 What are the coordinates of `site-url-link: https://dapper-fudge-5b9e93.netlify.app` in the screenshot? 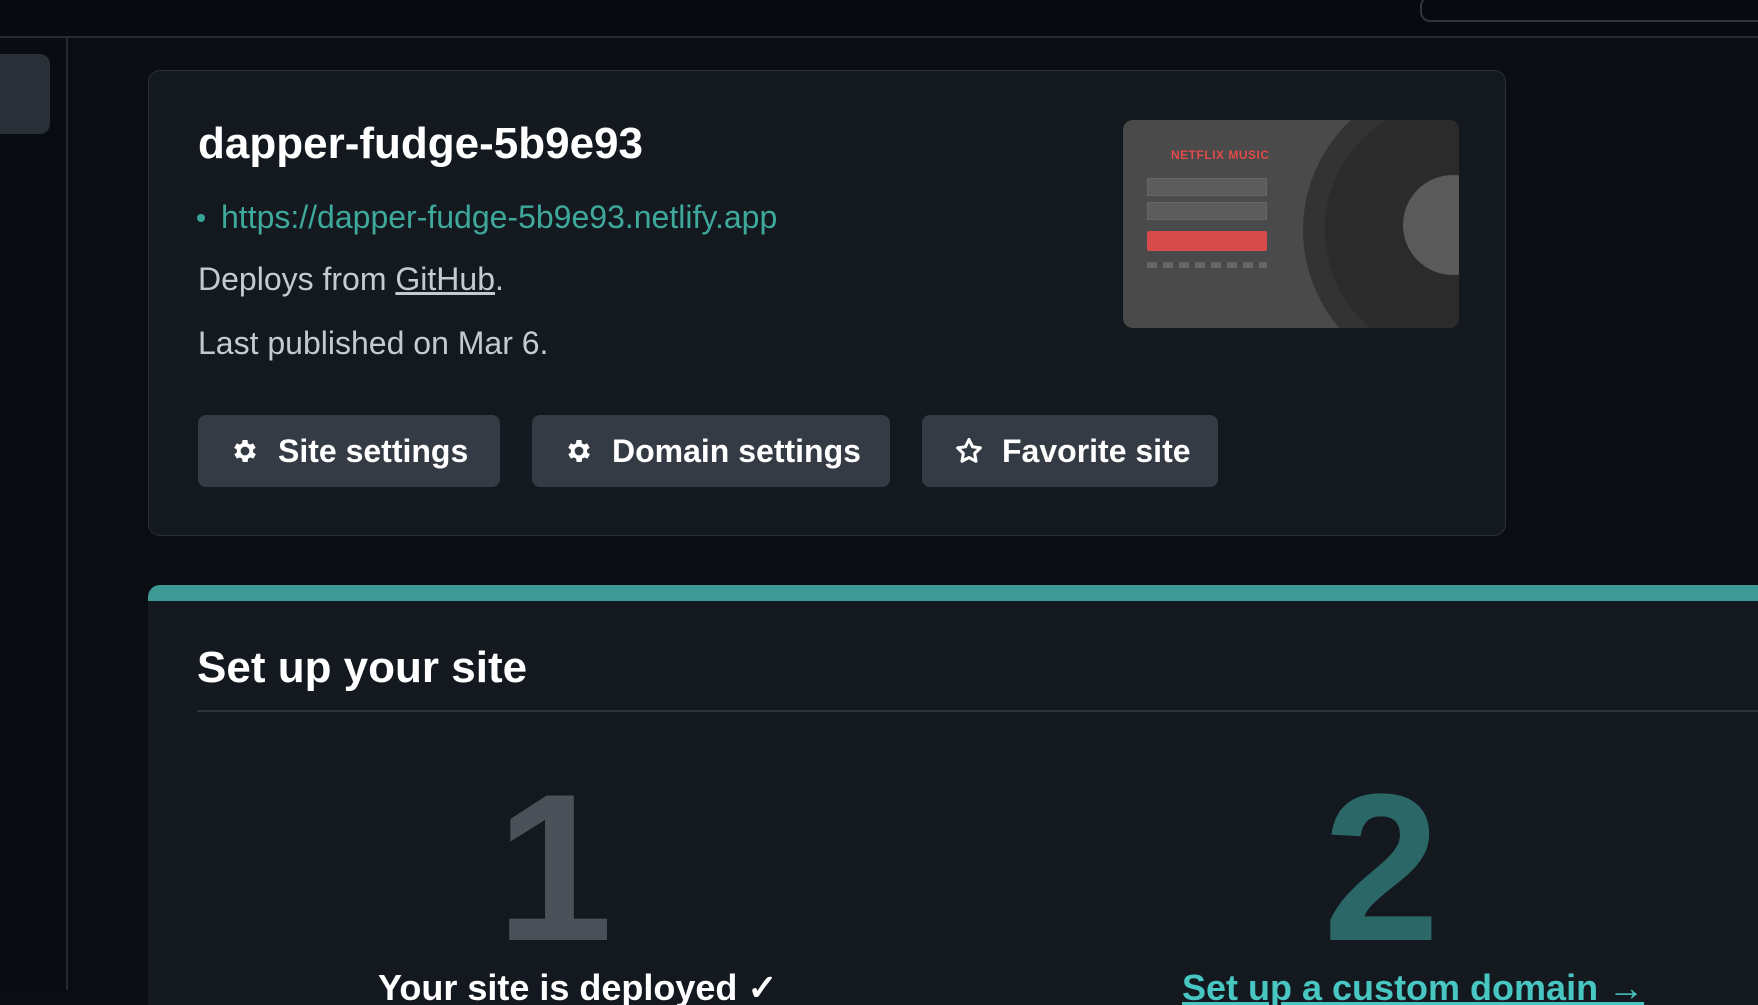 It's located at (499, 217).